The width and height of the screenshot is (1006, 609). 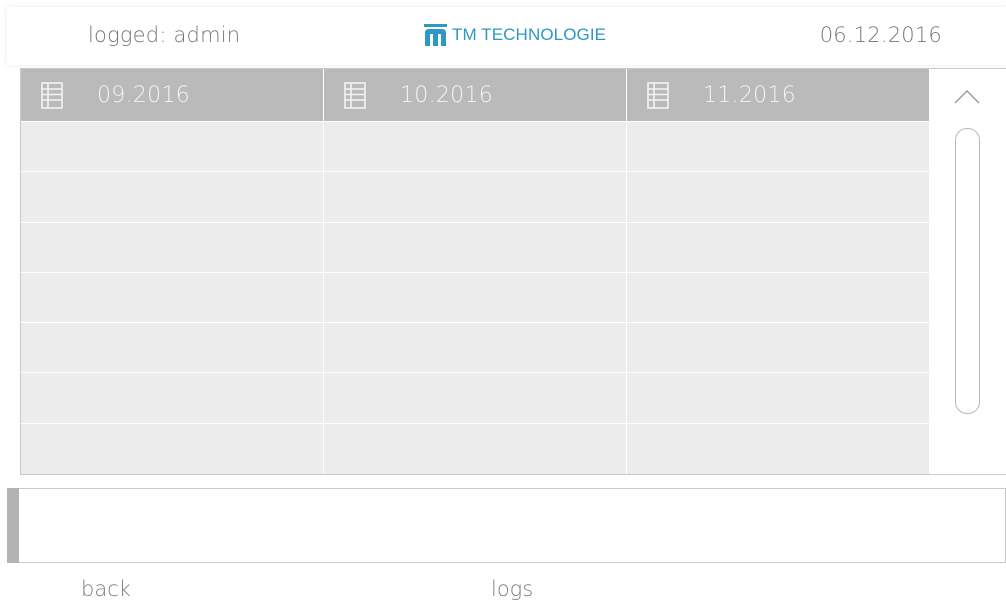 What do you see at coordinates (512, 589) in the screenshot?
I see `screen-title: logs` at bounding box center [512, 589].